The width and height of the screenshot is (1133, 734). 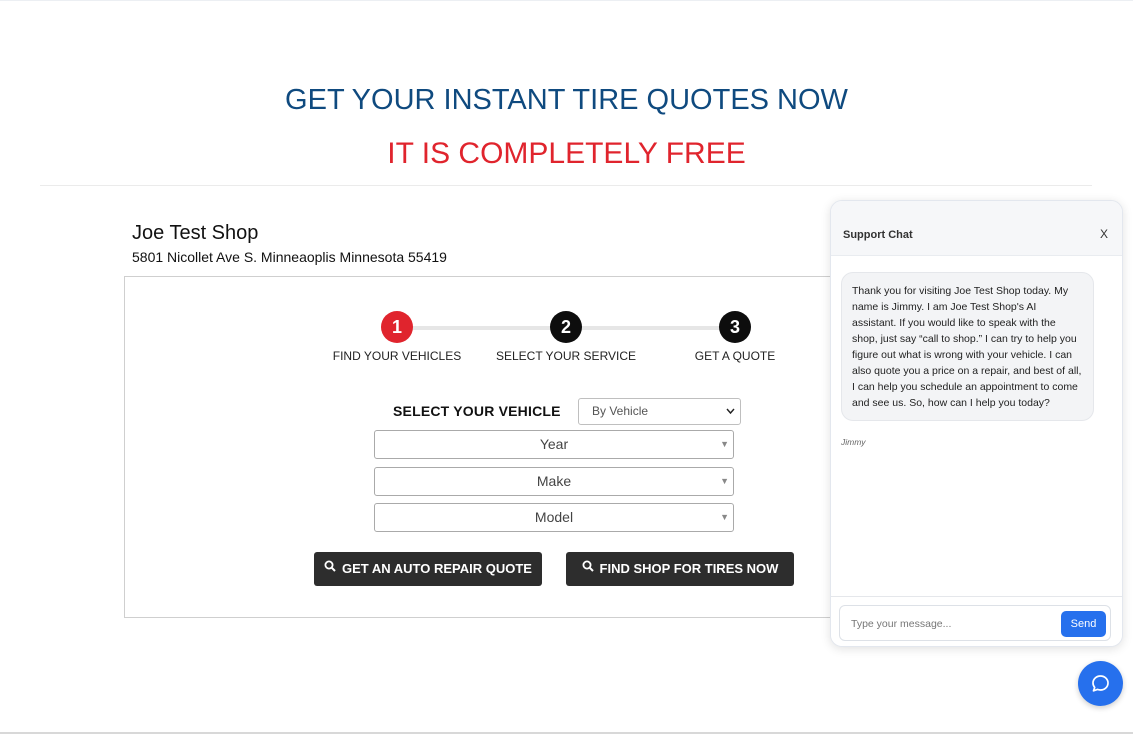 What do you see at coordinates (566, 327) in the screenshot?
I see `step-number: 2` at bounding box center [566, 327].